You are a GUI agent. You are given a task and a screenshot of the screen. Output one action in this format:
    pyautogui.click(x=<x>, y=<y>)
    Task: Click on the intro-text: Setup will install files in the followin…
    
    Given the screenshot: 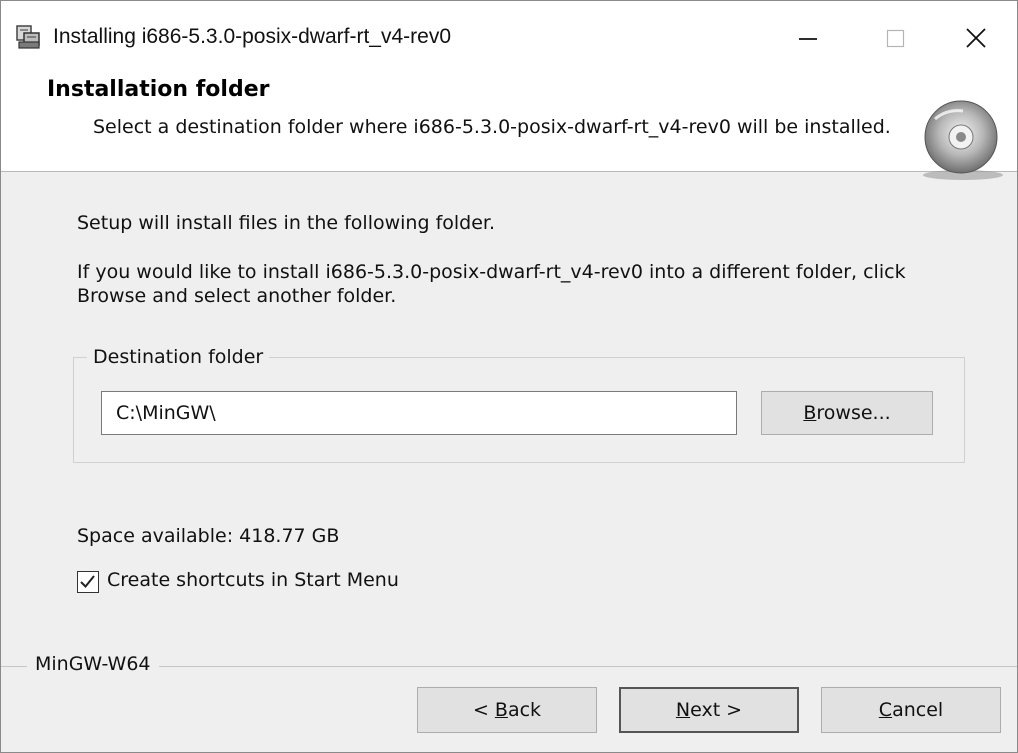 What is the action you would take?
    pyautogui.click(x=286, y=223)
    